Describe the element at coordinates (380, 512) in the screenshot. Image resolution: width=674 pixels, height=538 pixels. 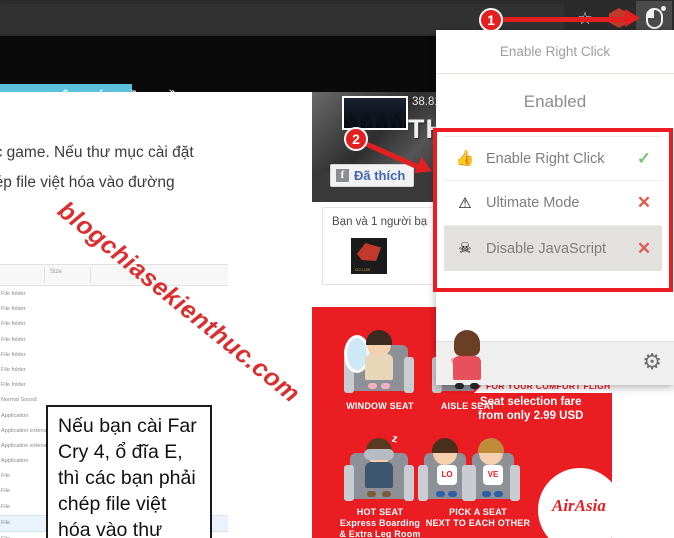
I see `ad-caption-title: HOT SEAT` at that location.